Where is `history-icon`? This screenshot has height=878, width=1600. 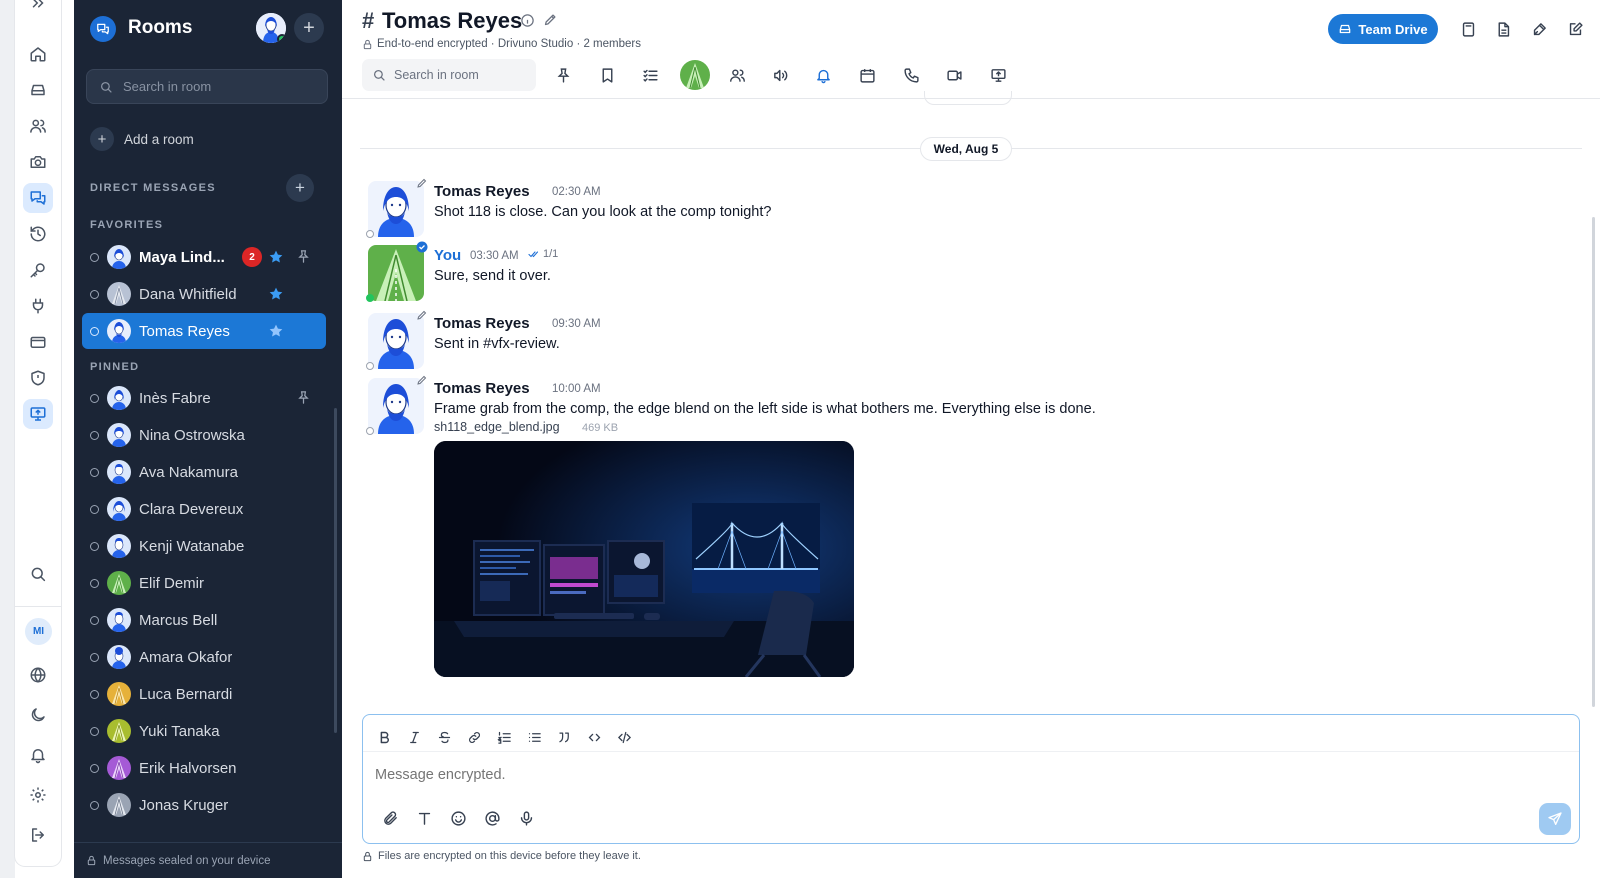 history-icon is located at coordinates (38, 234).